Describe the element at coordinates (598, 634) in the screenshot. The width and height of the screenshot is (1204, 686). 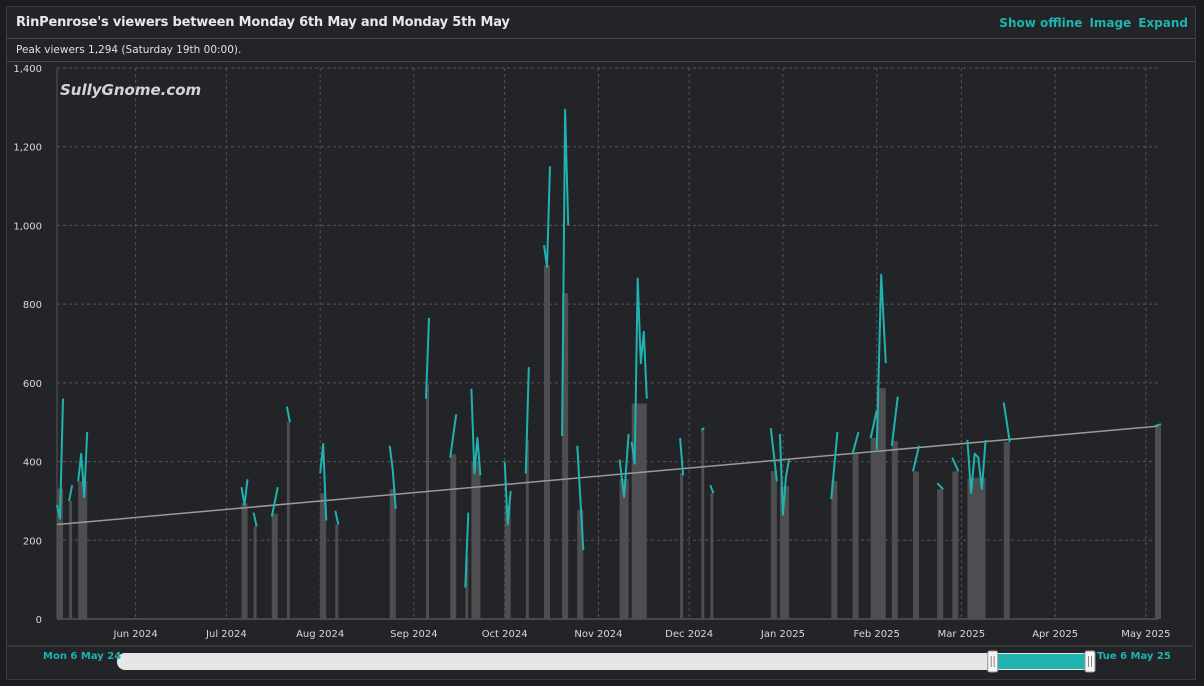
I see `x-tick-label: Nov 2024` at that location.